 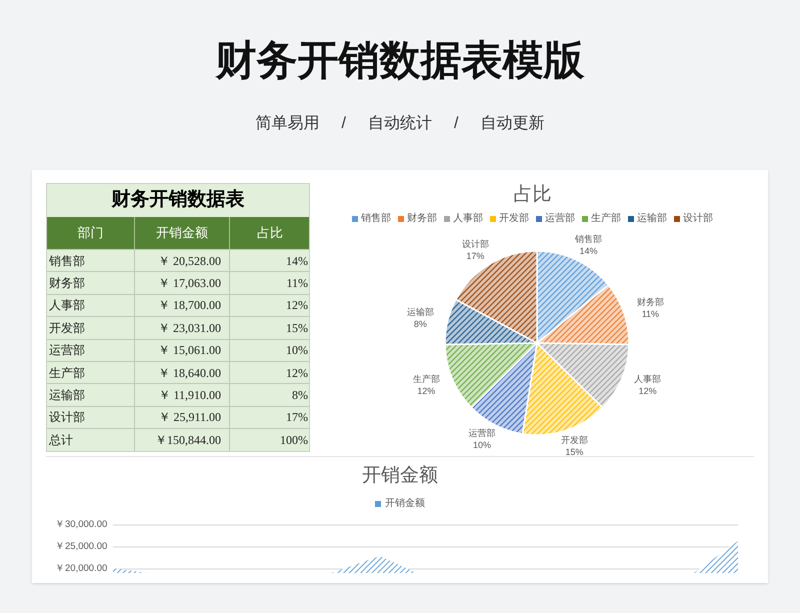 What do you see at coordinates (514, 218) in the screenshot?
I see `legend-label: 开发部` at bounding box center [514, 218].